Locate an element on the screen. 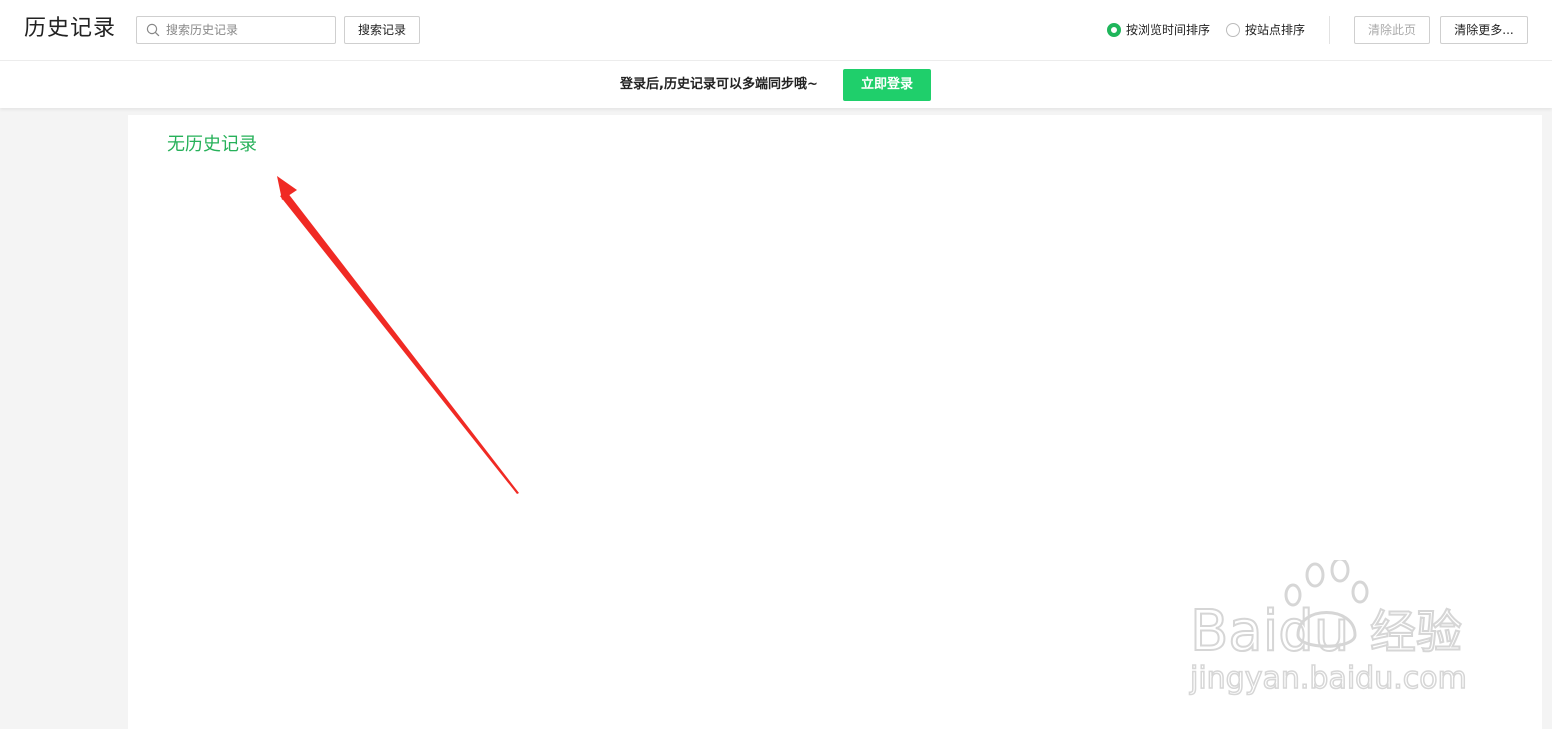 This screenshot has height=729, width=1552. radio-checked-icon is located at coordinates (1114, 30).